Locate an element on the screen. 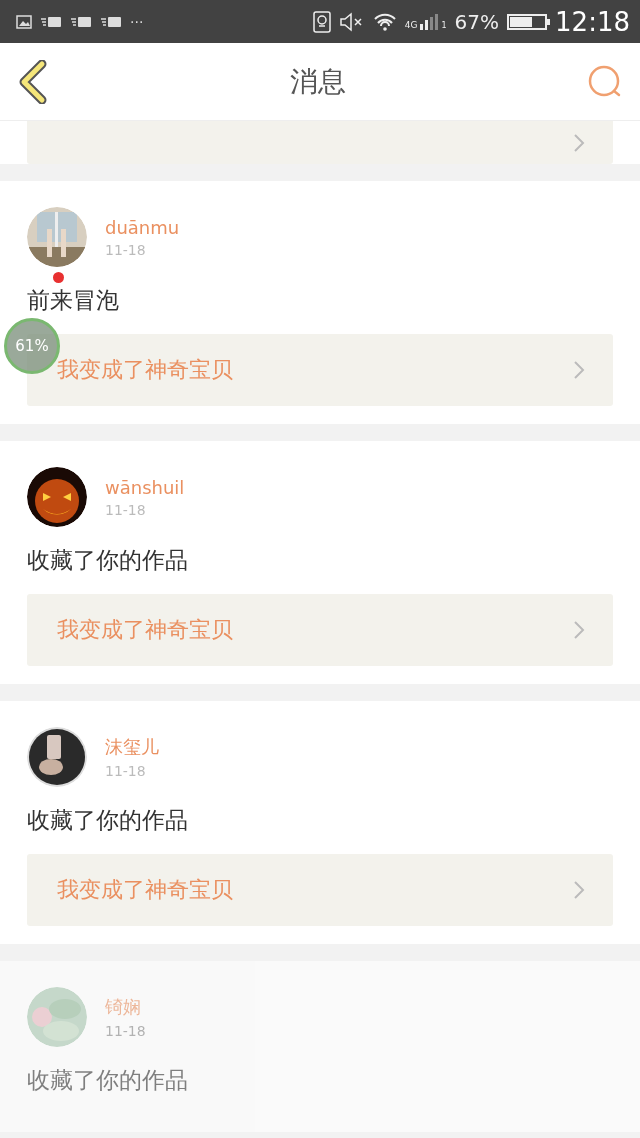 The height and width of the screenshot is (1138, 640). mute-icon is located at coordinates (351, 21).